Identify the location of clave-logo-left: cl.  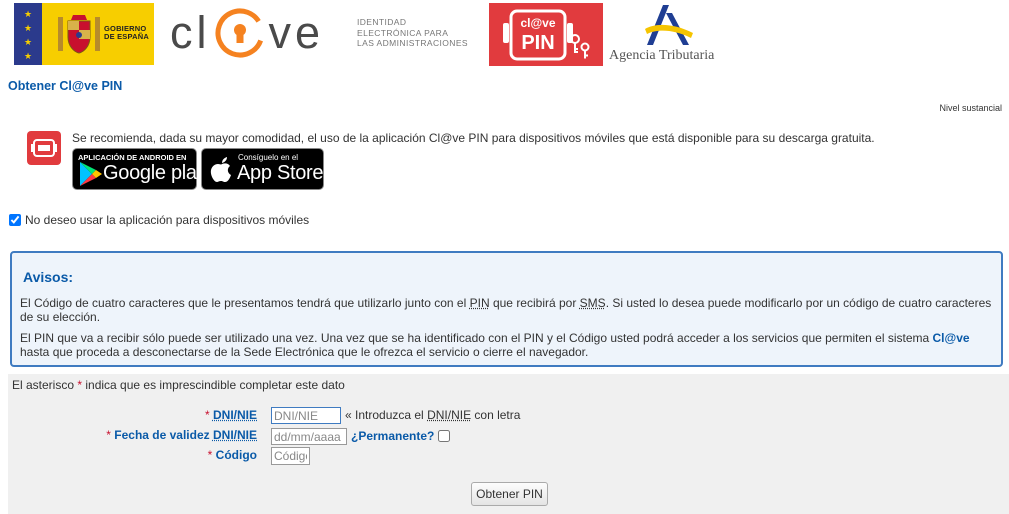
(190, 32).